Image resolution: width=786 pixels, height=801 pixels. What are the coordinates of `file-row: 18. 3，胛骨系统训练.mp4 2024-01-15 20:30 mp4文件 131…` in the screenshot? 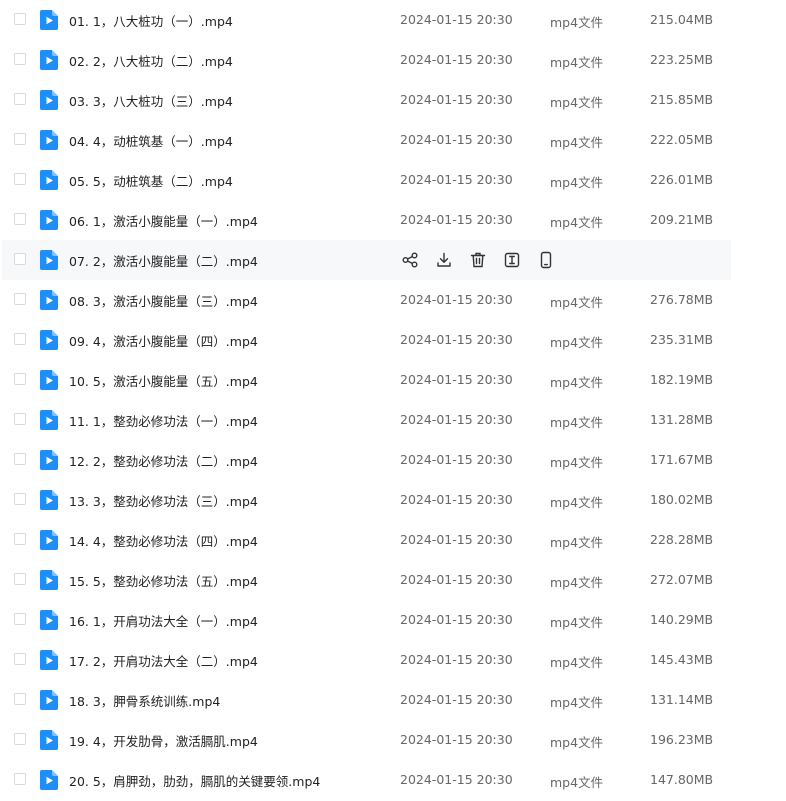 It's located at (366, 700).